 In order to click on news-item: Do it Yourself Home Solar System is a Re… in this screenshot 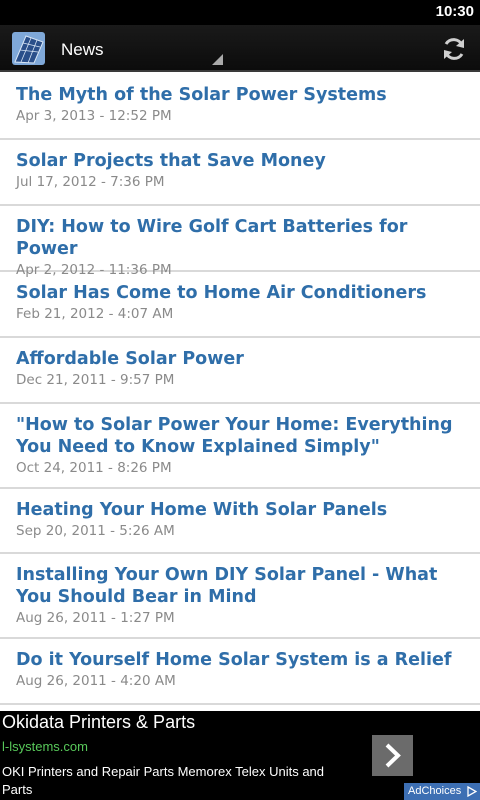, I will do `click(240, 672)`.